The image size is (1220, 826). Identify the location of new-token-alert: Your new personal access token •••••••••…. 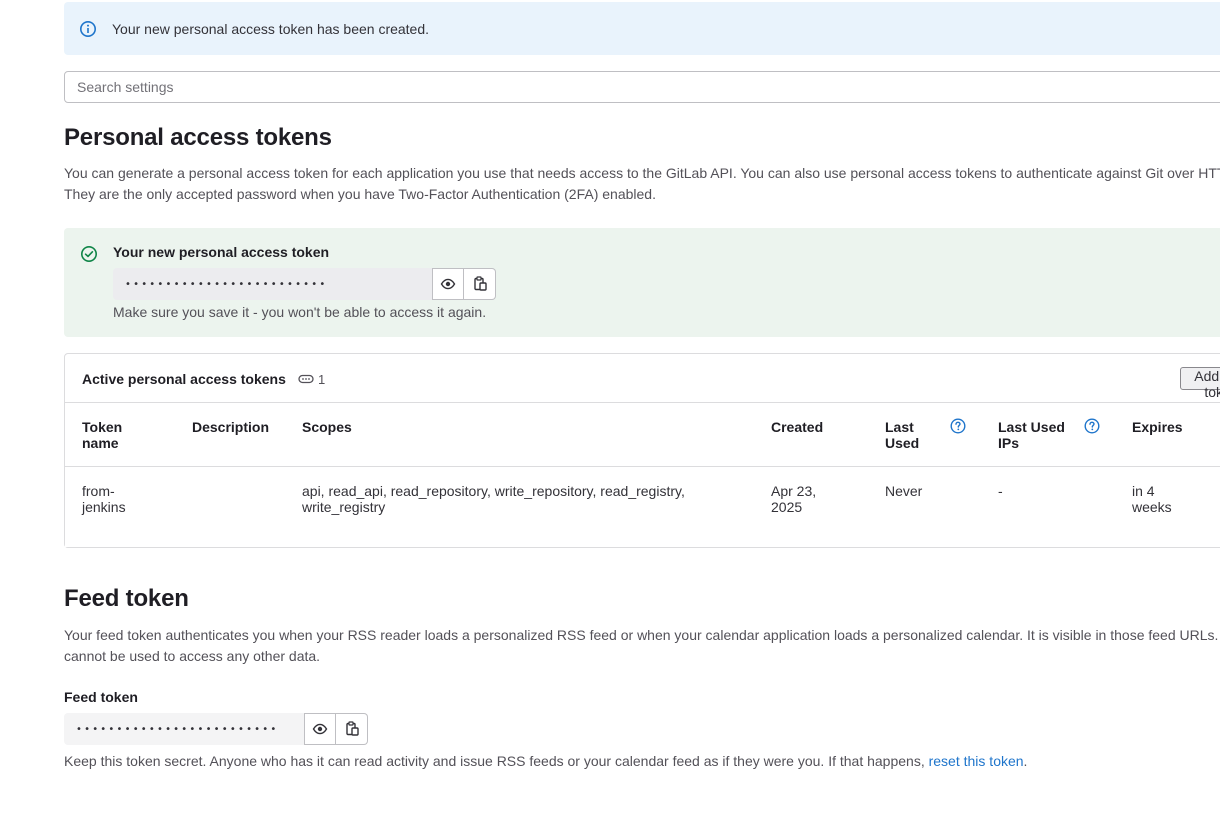
(642, 282).